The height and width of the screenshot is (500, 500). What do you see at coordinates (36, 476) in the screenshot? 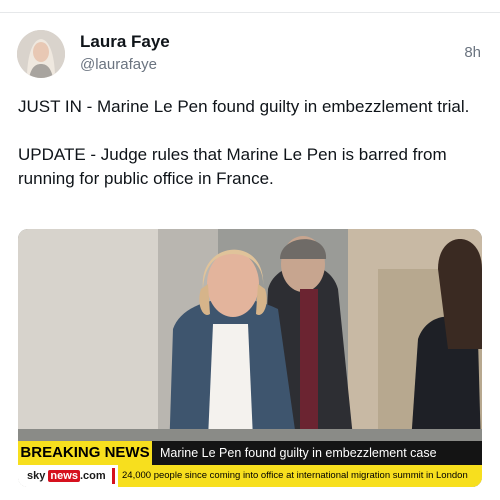
I see `logo-prefix: sky` at bounding box center [36, 476].